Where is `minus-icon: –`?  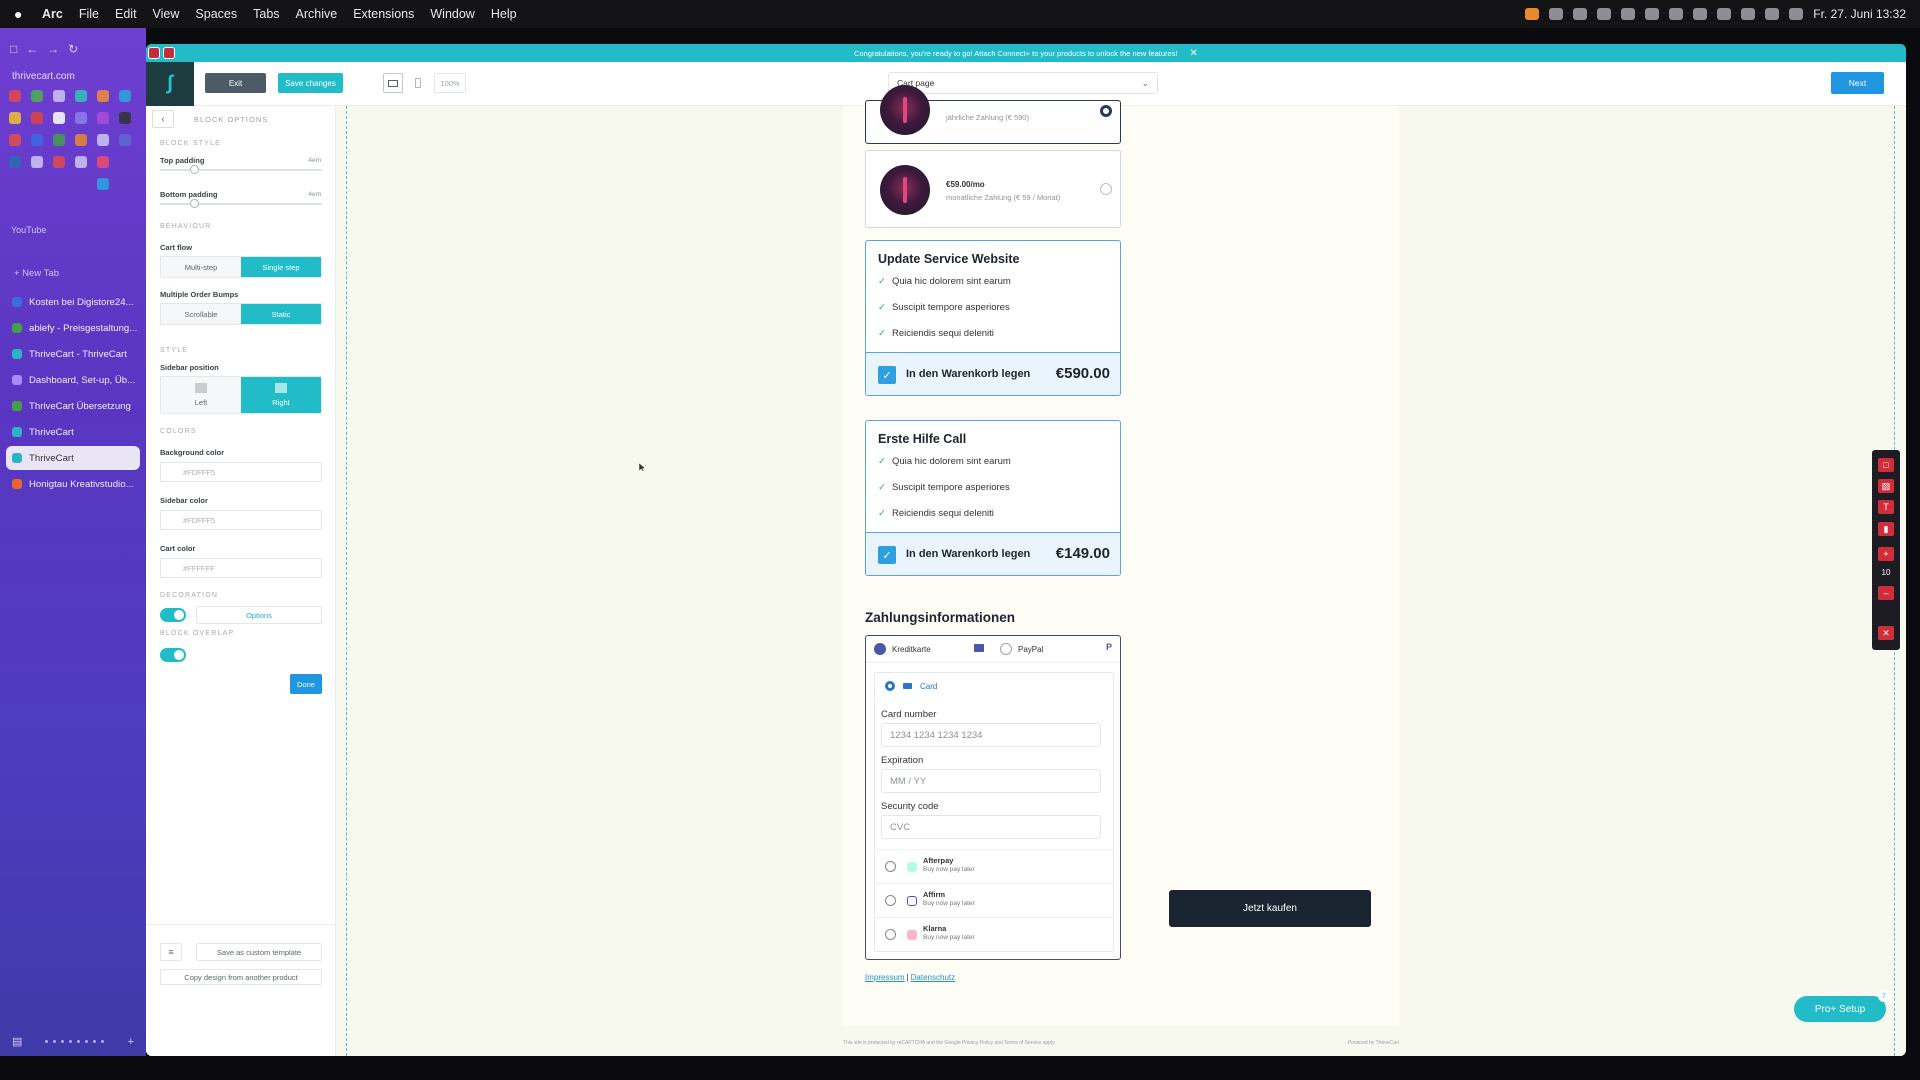
minus-icon: – is located at coordinates (1886, 593).